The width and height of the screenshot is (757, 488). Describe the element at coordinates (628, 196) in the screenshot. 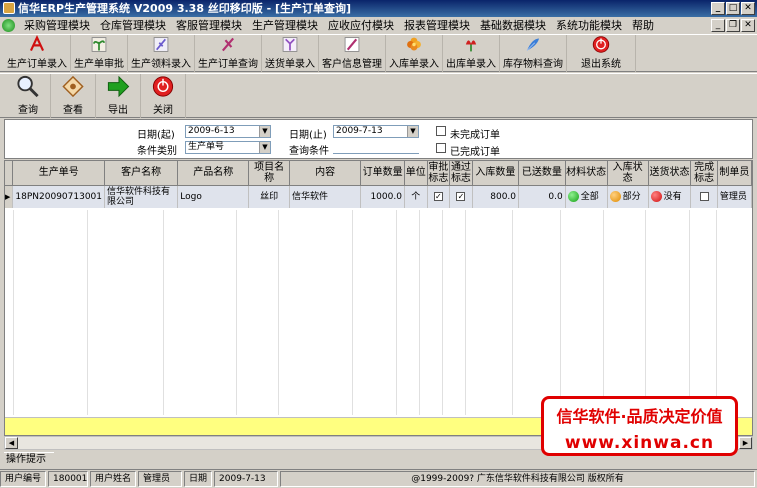

I see `cell-stock-status: 部分` at that location.